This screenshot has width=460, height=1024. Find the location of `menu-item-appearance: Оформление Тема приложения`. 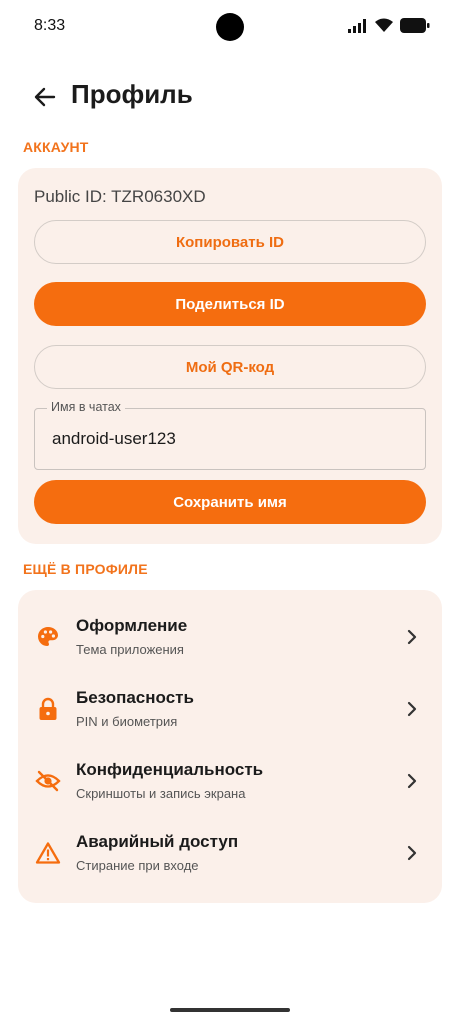

menu-item-appearance: Оформление Тема приложения is located at coordinates (230, 638).